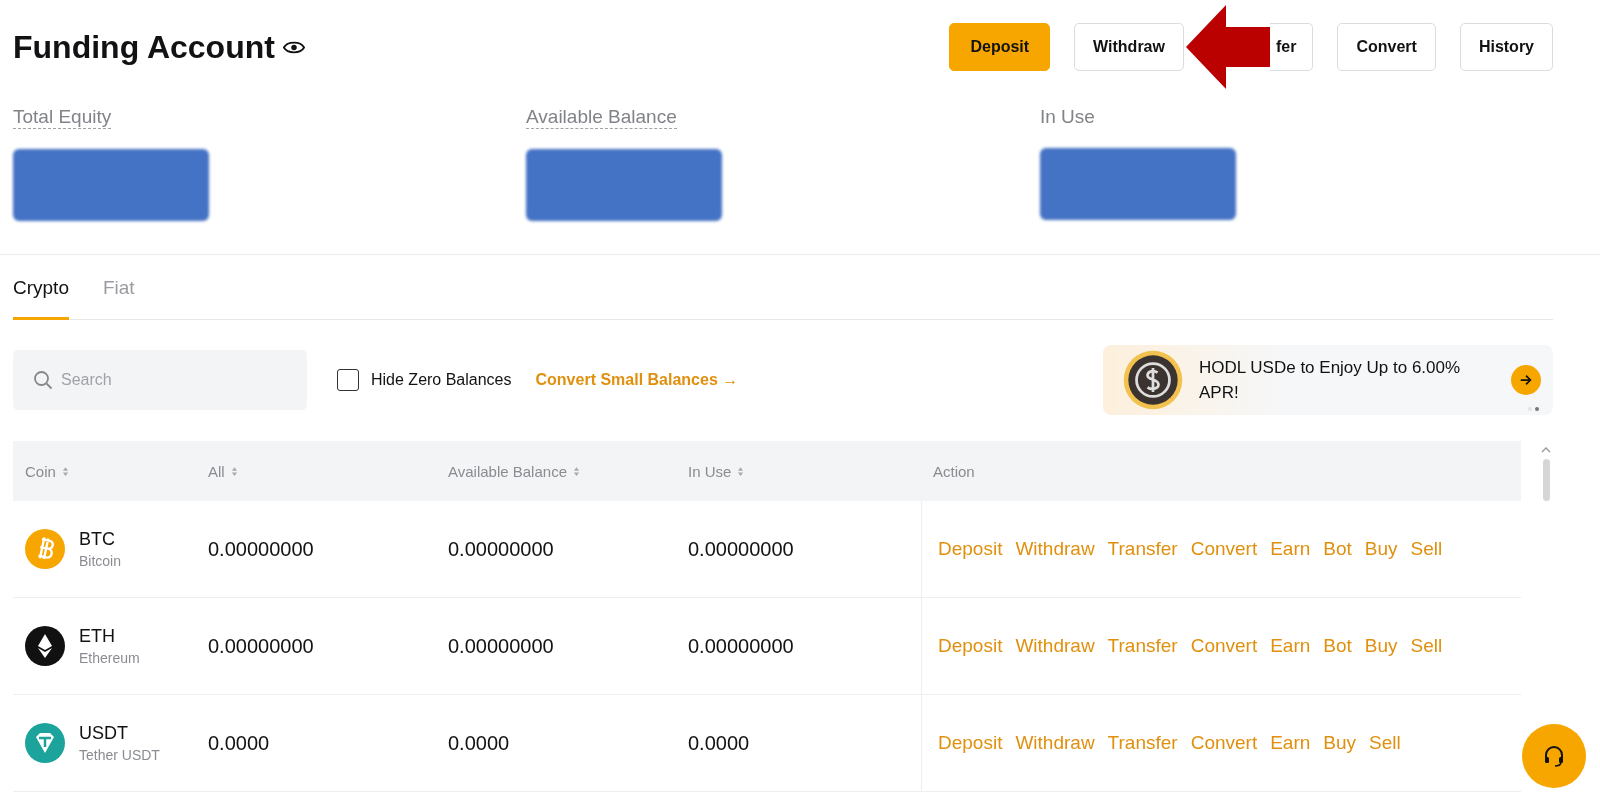 The image size is (1600, 792). I want to click on tab: Crypto, so click(41, 298).